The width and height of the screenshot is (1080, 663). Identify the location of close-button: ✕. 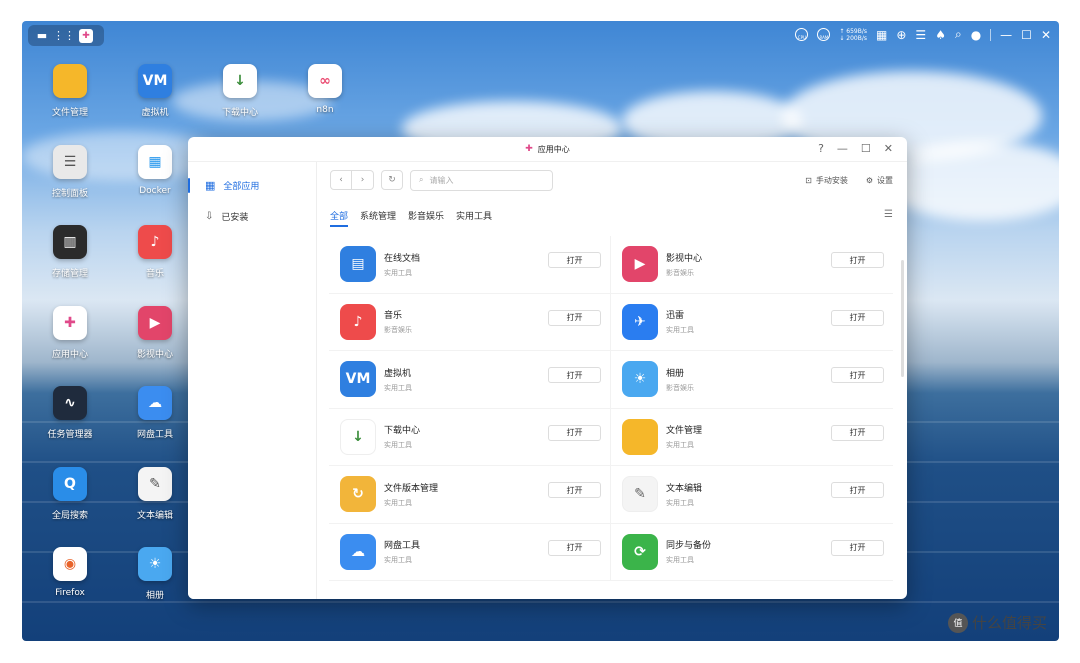
(888, 148).